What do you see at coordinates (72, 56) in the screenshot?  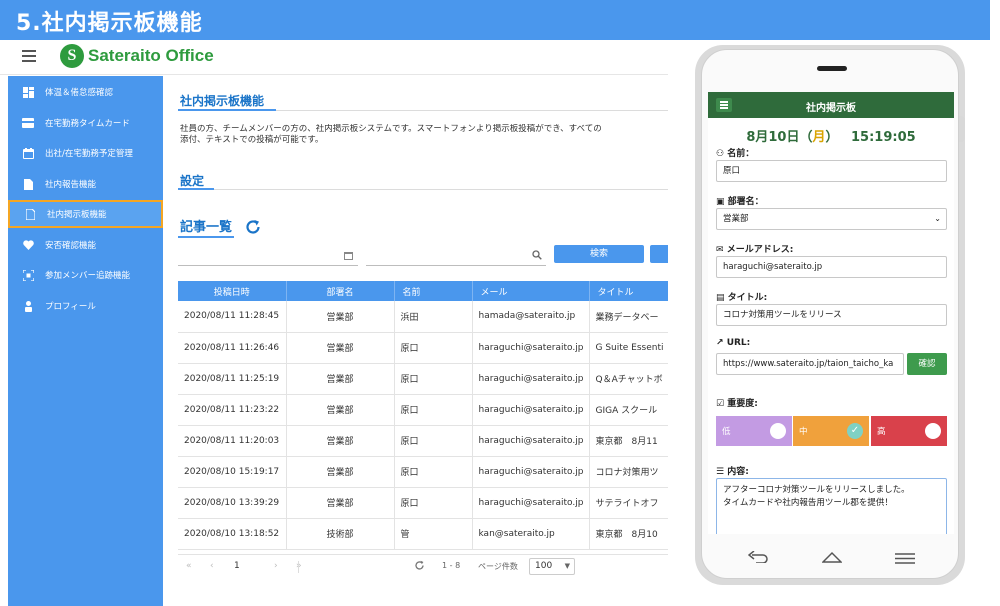 I see `logo-mark: S` at bounding box center [72, 56].